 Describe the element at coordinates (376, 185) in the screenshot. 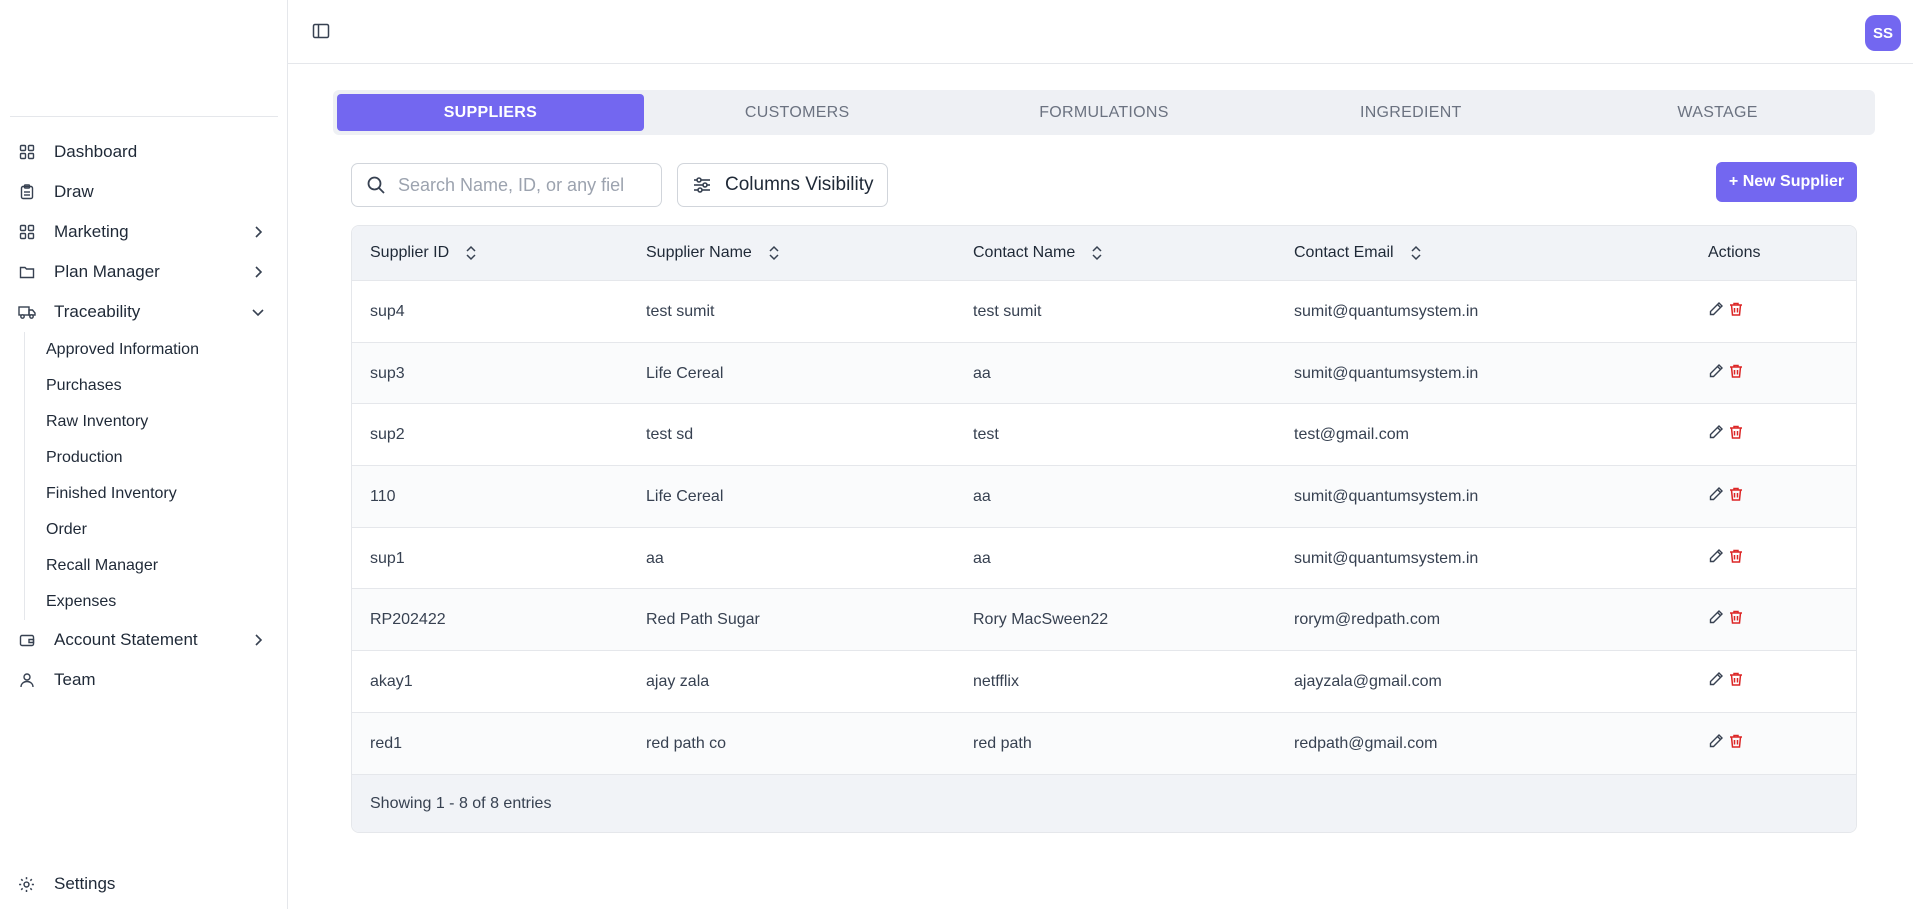

I see `search-icon` at that location.